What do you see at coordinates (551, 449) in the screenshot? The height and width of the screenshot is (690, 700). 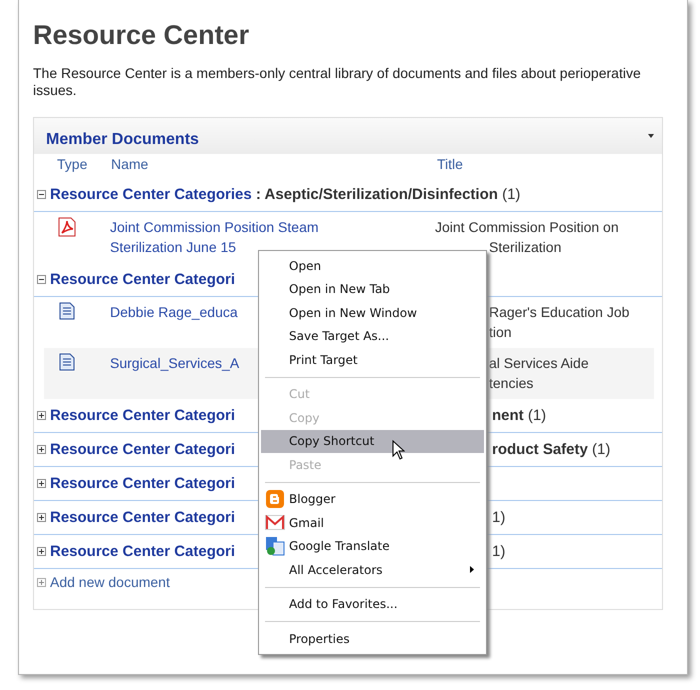 I see `category-value: roduct Safety (1)` at bounding box center [551, 449].